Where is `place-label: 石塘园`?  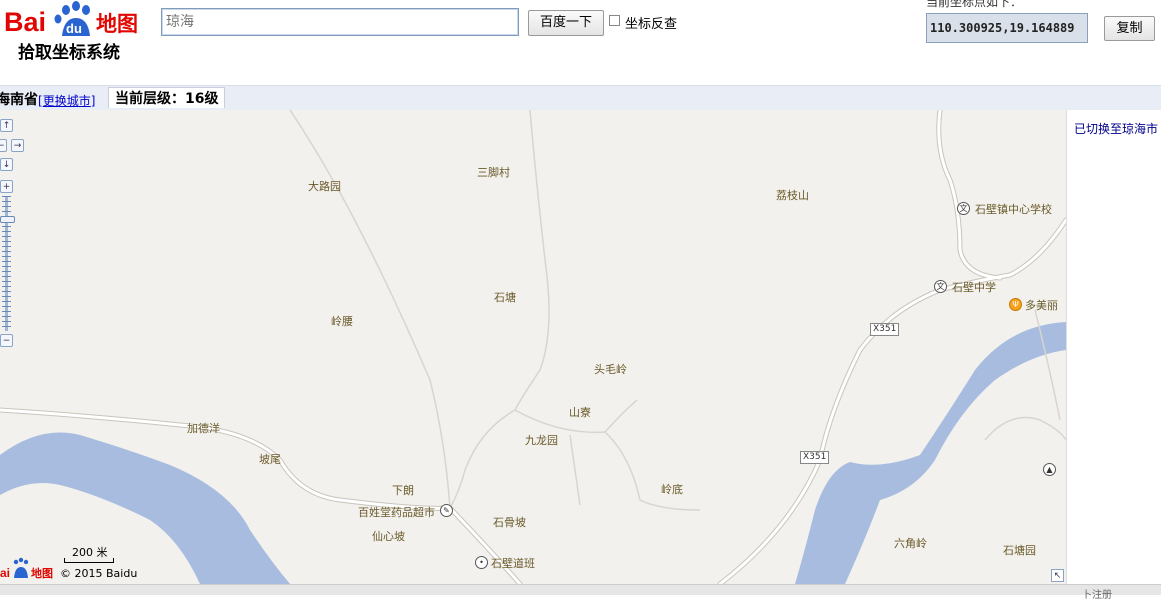 place-label: 石塘园 is located at coordinates (1019, 550).